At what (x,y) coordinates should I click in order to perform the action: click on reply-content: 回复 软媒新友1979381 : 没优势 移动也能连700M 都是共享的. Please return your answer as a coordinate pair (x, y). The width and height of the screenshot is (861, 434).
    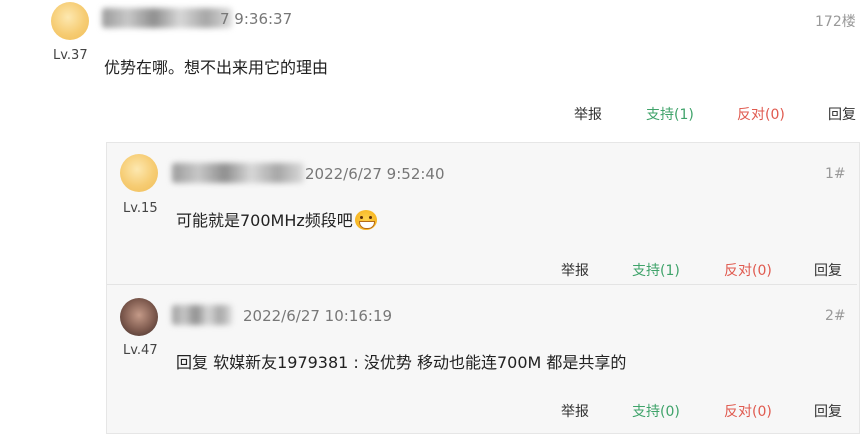
    Looking at the image, I should click on (401, 362).